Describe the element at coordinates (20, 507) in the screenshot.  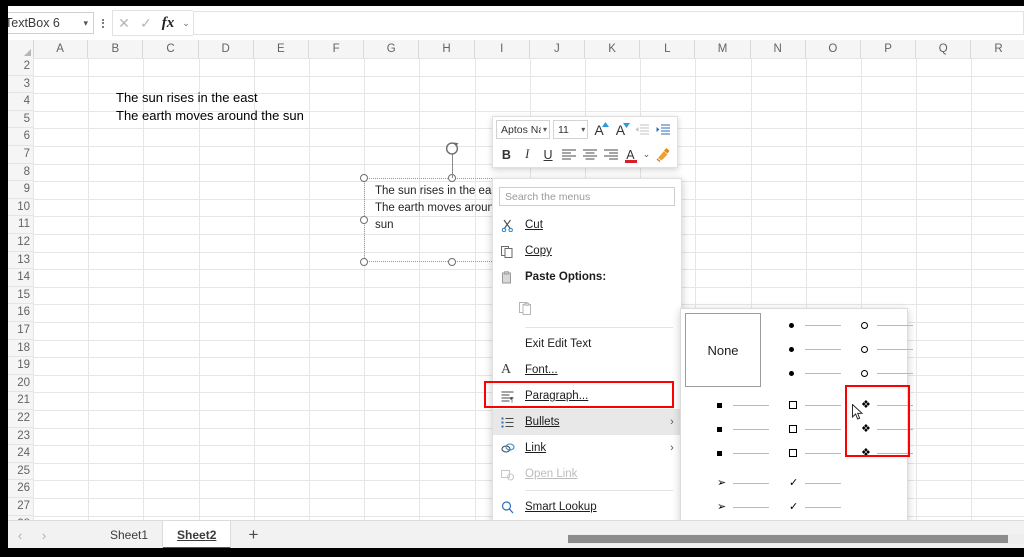
I see `row-header-27: 27` at that location.